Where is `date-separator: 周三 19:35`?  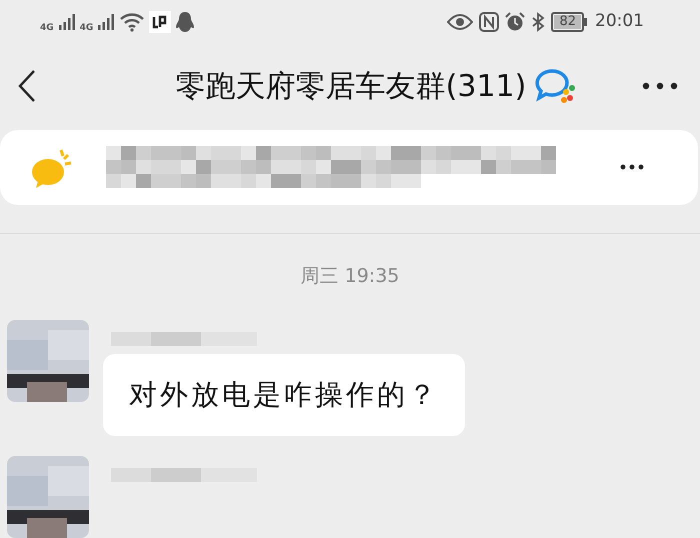
date-separator: 周三 19:35 is located at coordinates (350, 276).